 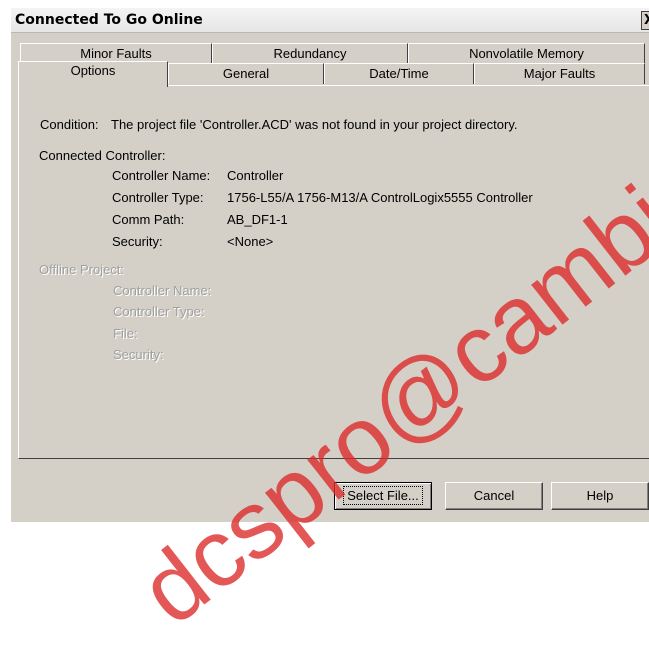 I want to click on tab-major-faults: Major Faults, so click(x=559, y=73).